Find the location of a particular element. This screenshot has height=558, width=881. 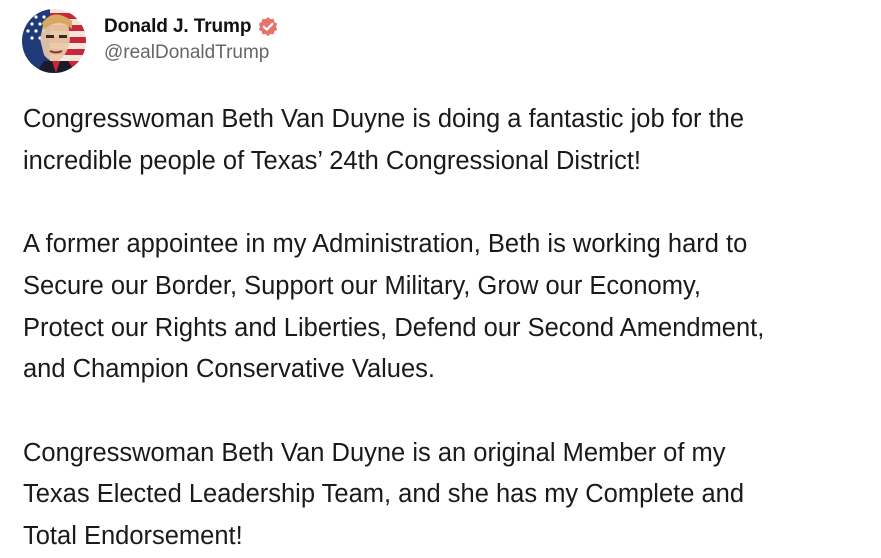

verified-badge-icon is located at coordinates (268, 27).